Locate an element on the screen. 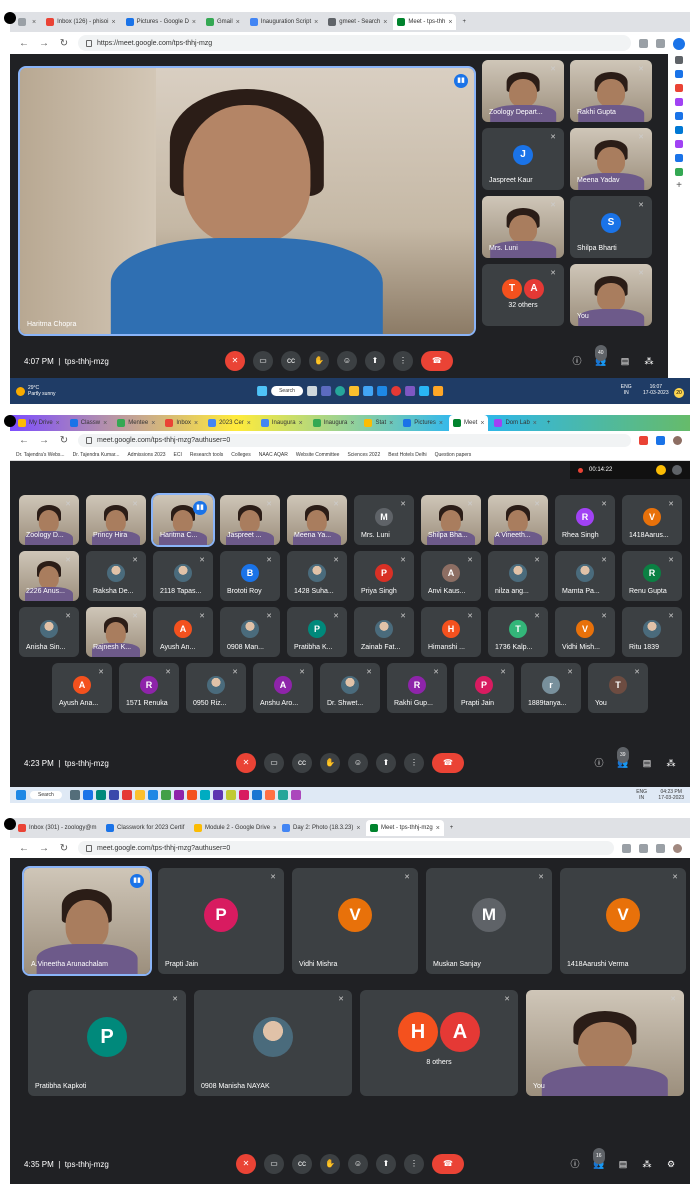  participant-tile: T A ✕ 32 others is located at coordinates (523, 295).